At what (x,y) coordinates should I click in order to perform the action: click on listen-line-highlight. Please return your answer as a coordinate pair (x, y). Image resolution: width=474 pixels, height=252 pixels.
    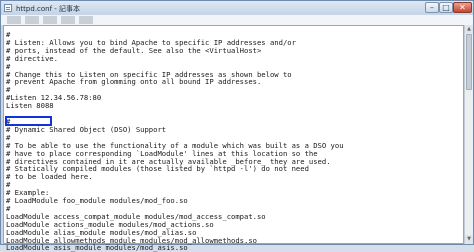
    Looking at the image, I should click on (28, 121).